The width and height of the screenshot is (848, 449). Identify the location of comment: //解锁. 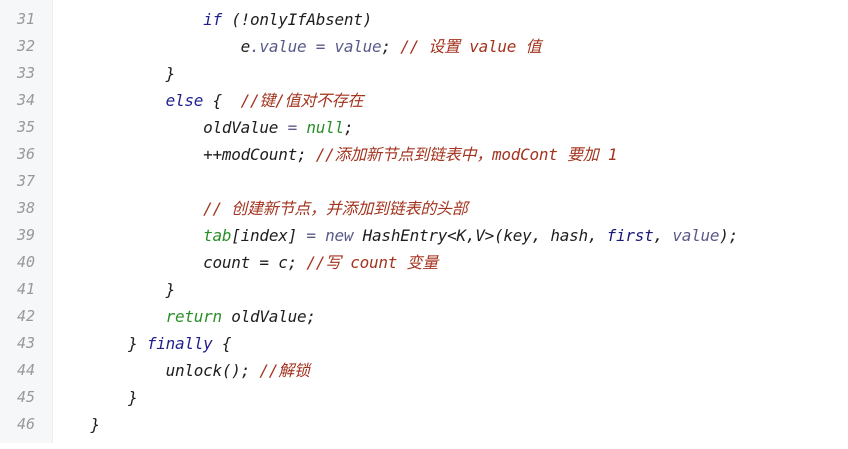
(284, 370).